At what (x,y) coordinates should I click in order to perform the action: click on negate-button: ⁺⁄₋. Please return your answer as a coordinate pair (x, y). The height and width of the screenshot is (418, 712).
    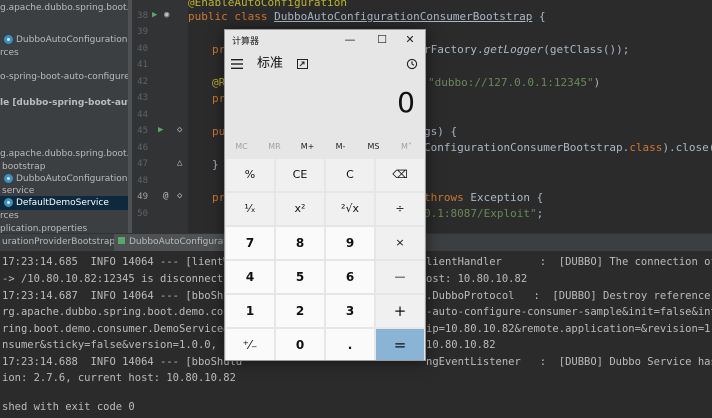
    Looking at the image, I should click on (250, 344).